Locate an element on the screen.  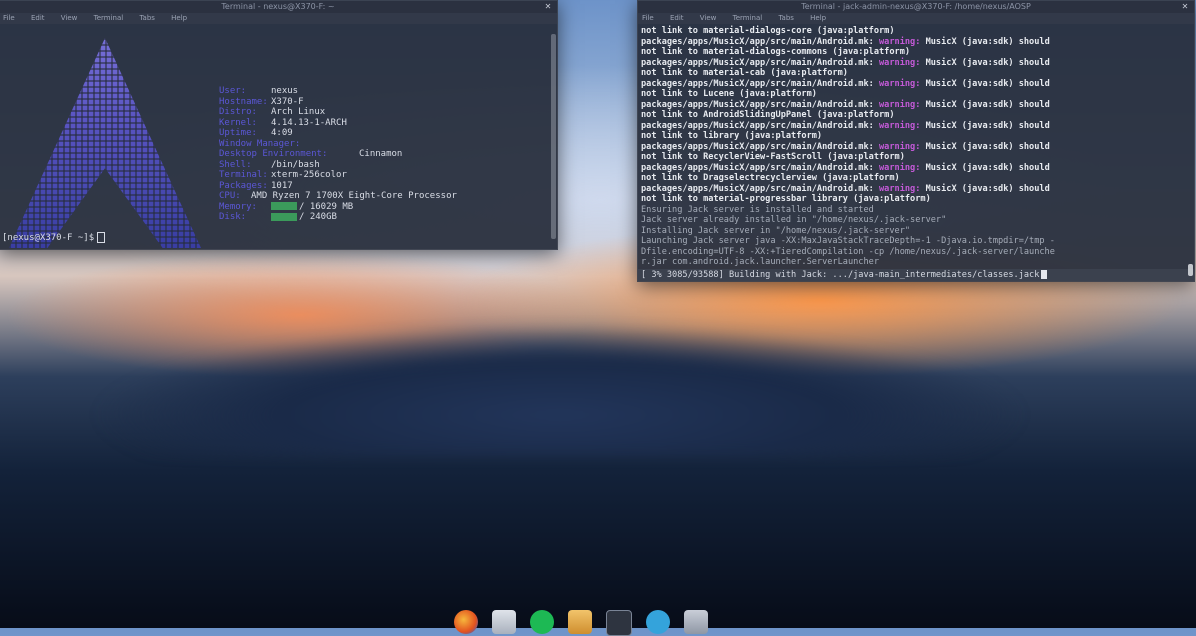
info-row: Disk:/ 240GB is located at coordinates (278, 217).